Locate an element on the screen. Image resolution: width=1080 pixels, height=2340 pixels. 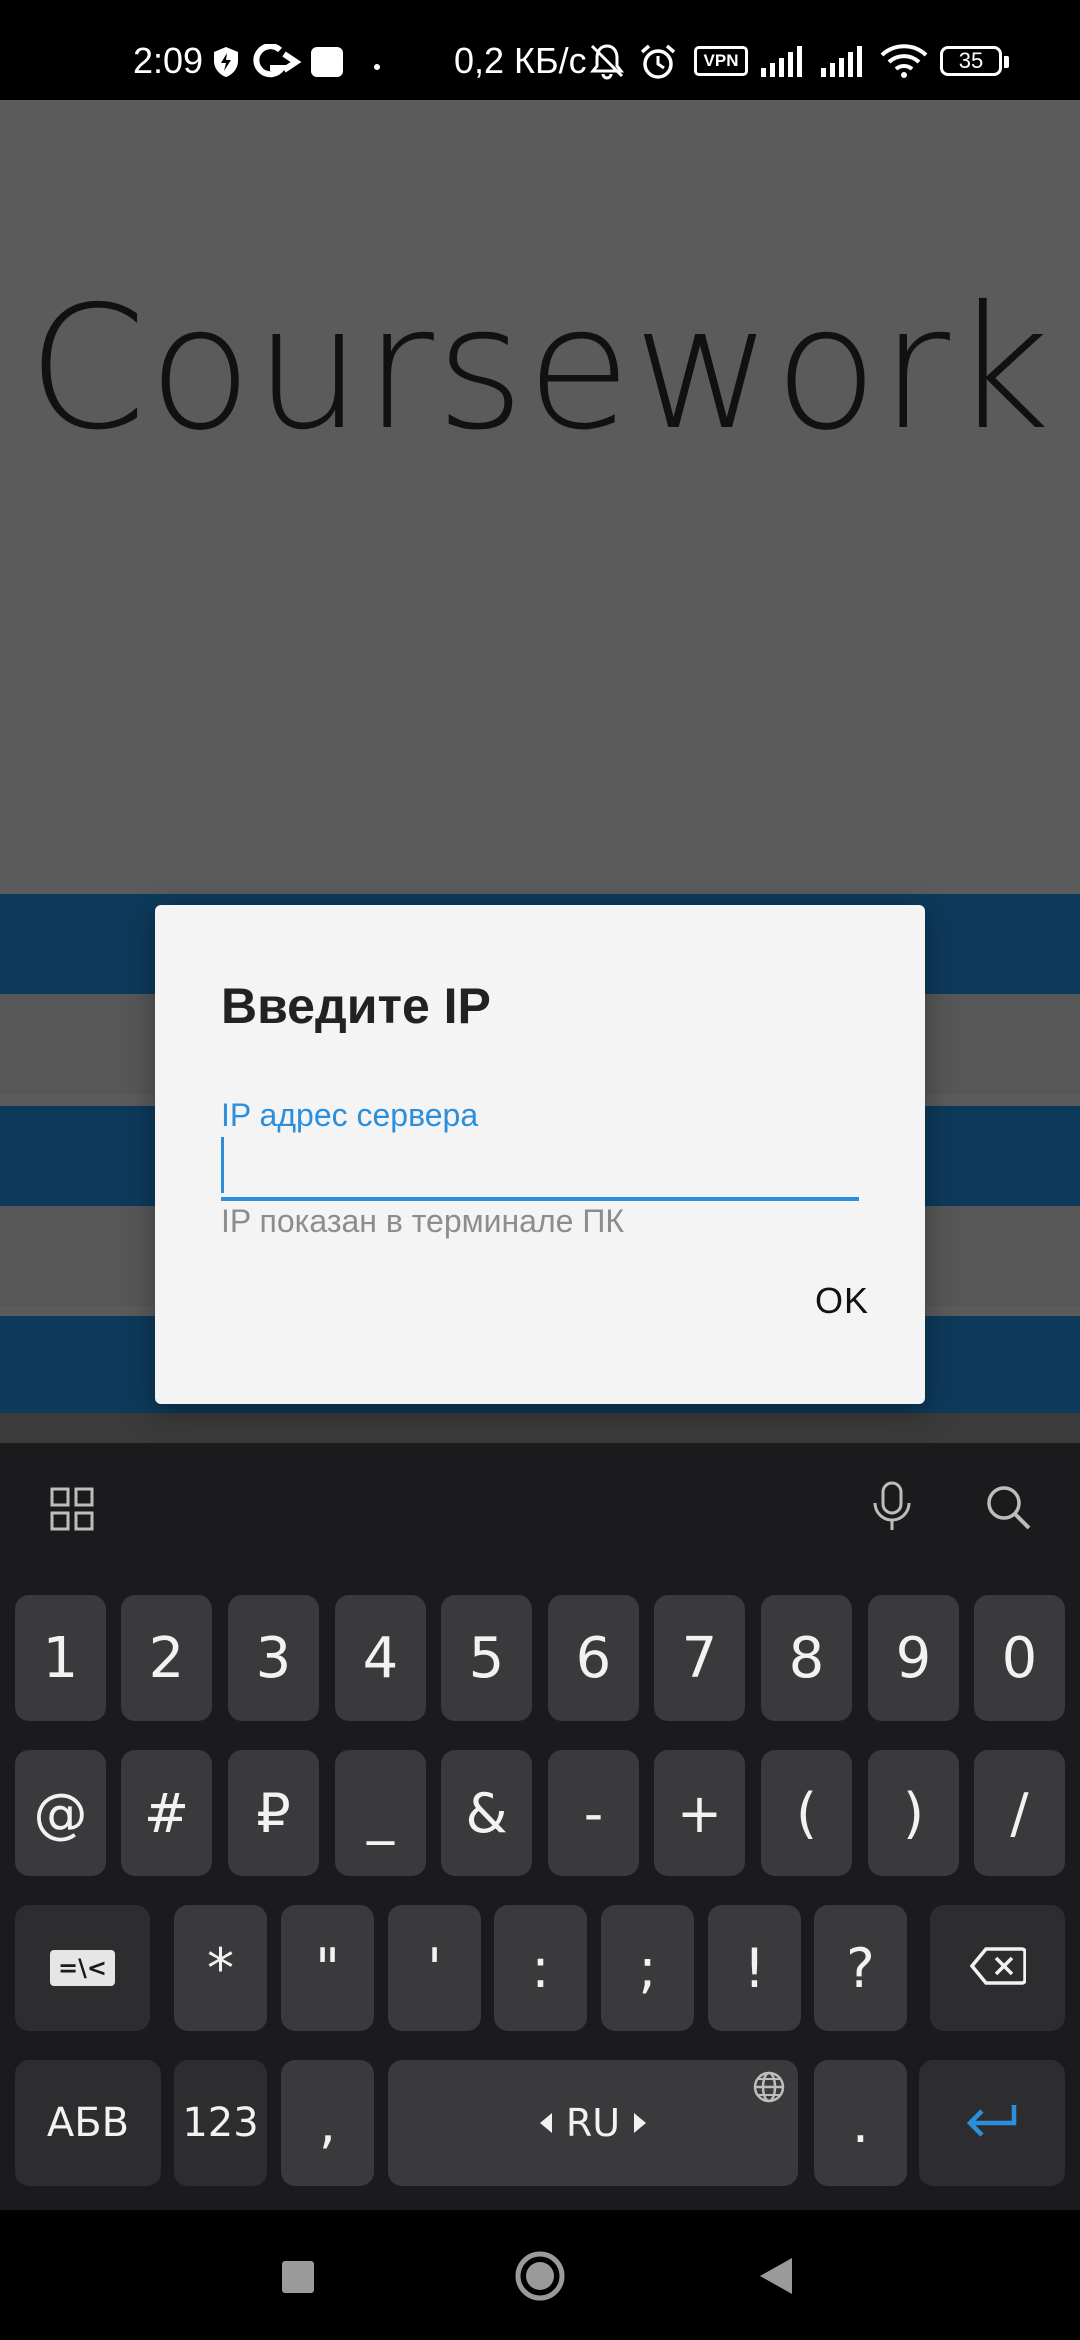
key-at: @ is located at coordinates (60, 1813).